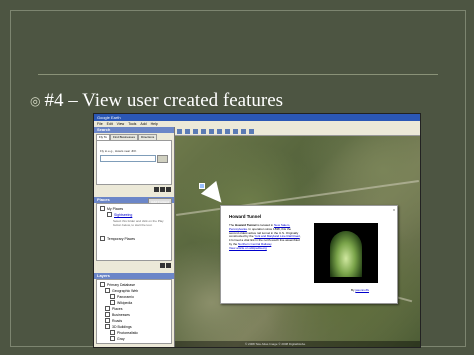 This screenshot has height=355, width=474. I want to click on search-nav-buttons, so click(134, 191).